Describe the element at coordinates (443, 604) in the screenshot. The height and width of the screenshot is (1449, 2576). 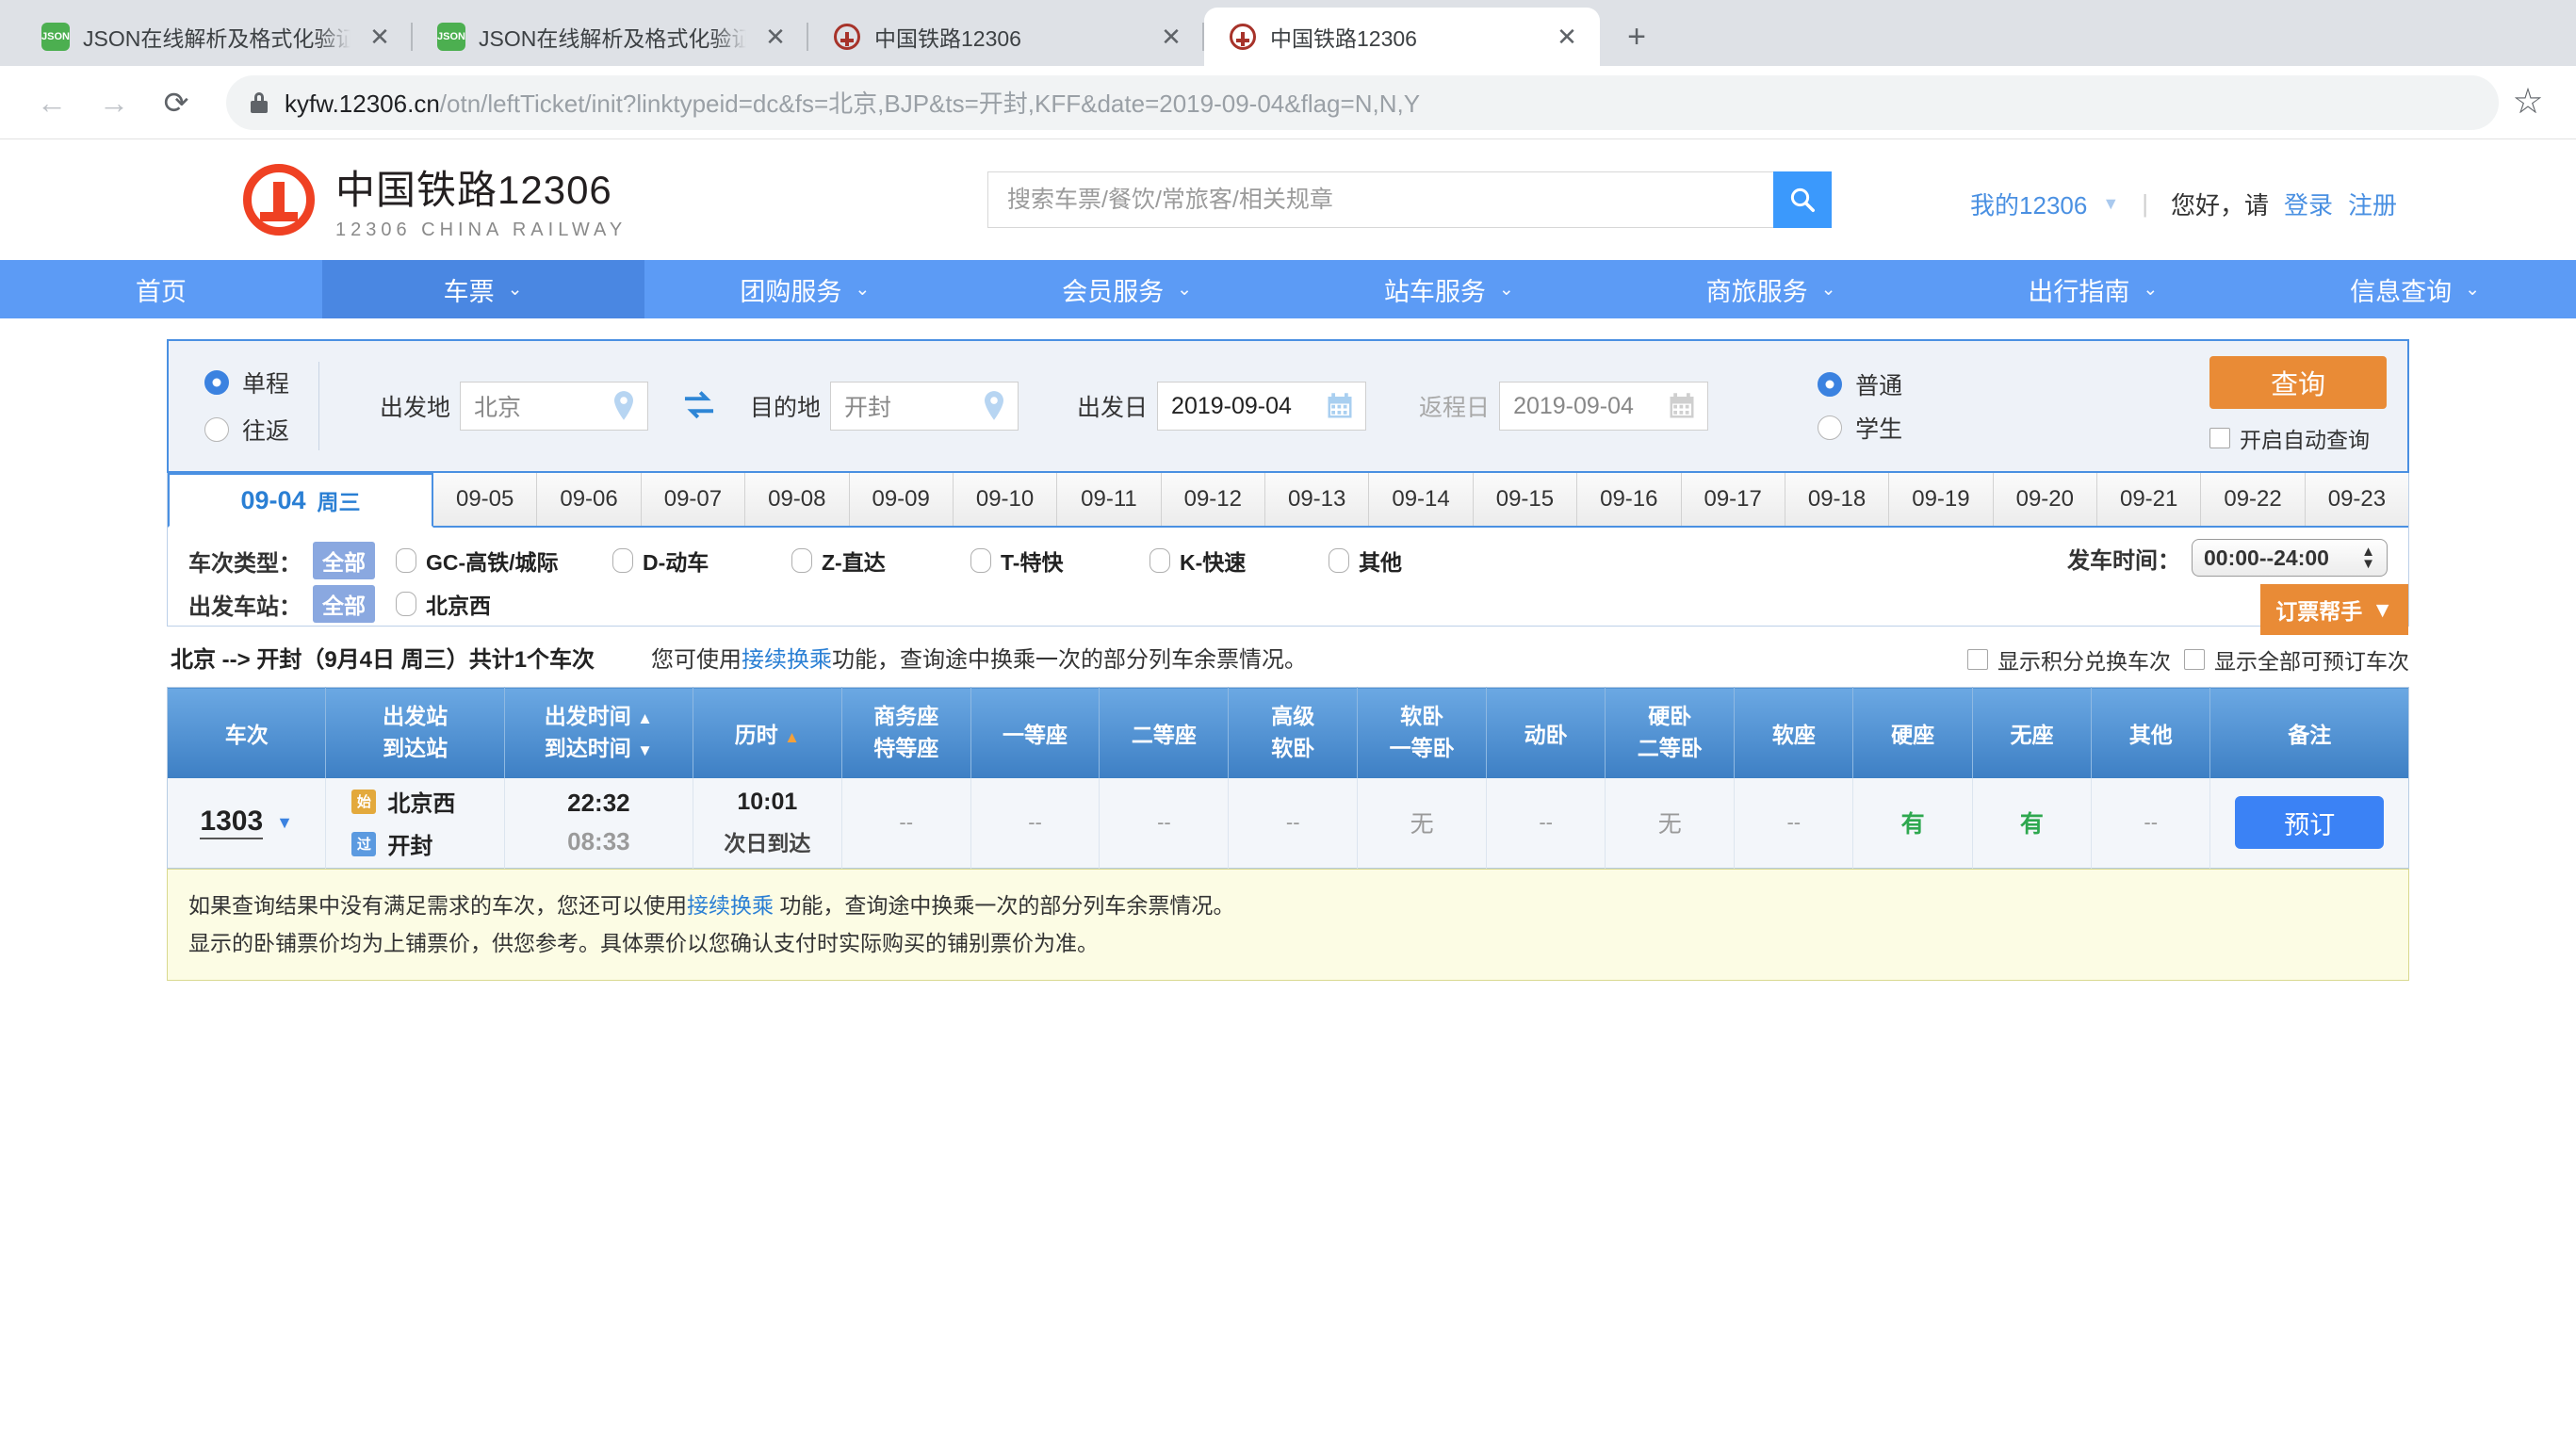
I see `filter-station-beijingxi: 北京西` at that location.